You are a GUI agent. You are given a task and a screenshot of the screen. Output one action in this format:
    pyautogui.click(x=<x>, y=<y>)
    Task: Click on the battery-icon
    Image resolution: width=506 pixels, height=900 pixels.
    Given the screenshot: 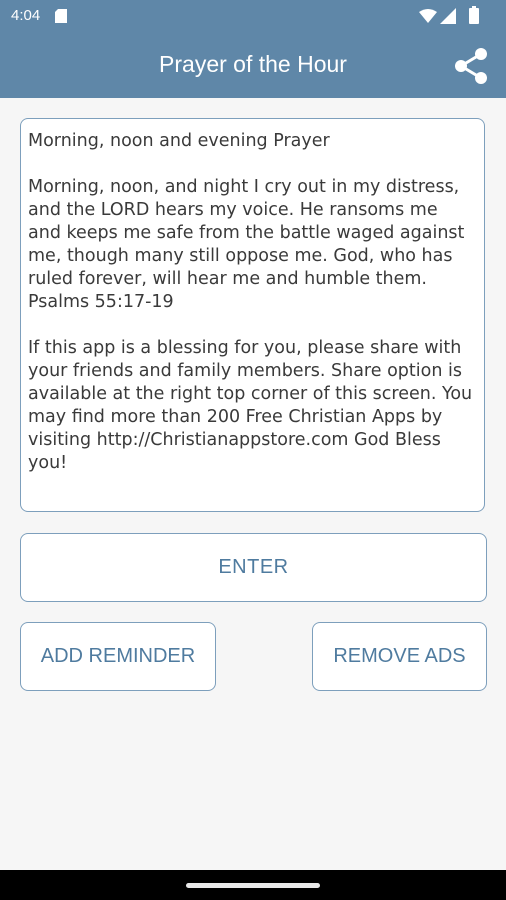 What is the action you would take?
    pyautogui.click(x=474, y=15)
    